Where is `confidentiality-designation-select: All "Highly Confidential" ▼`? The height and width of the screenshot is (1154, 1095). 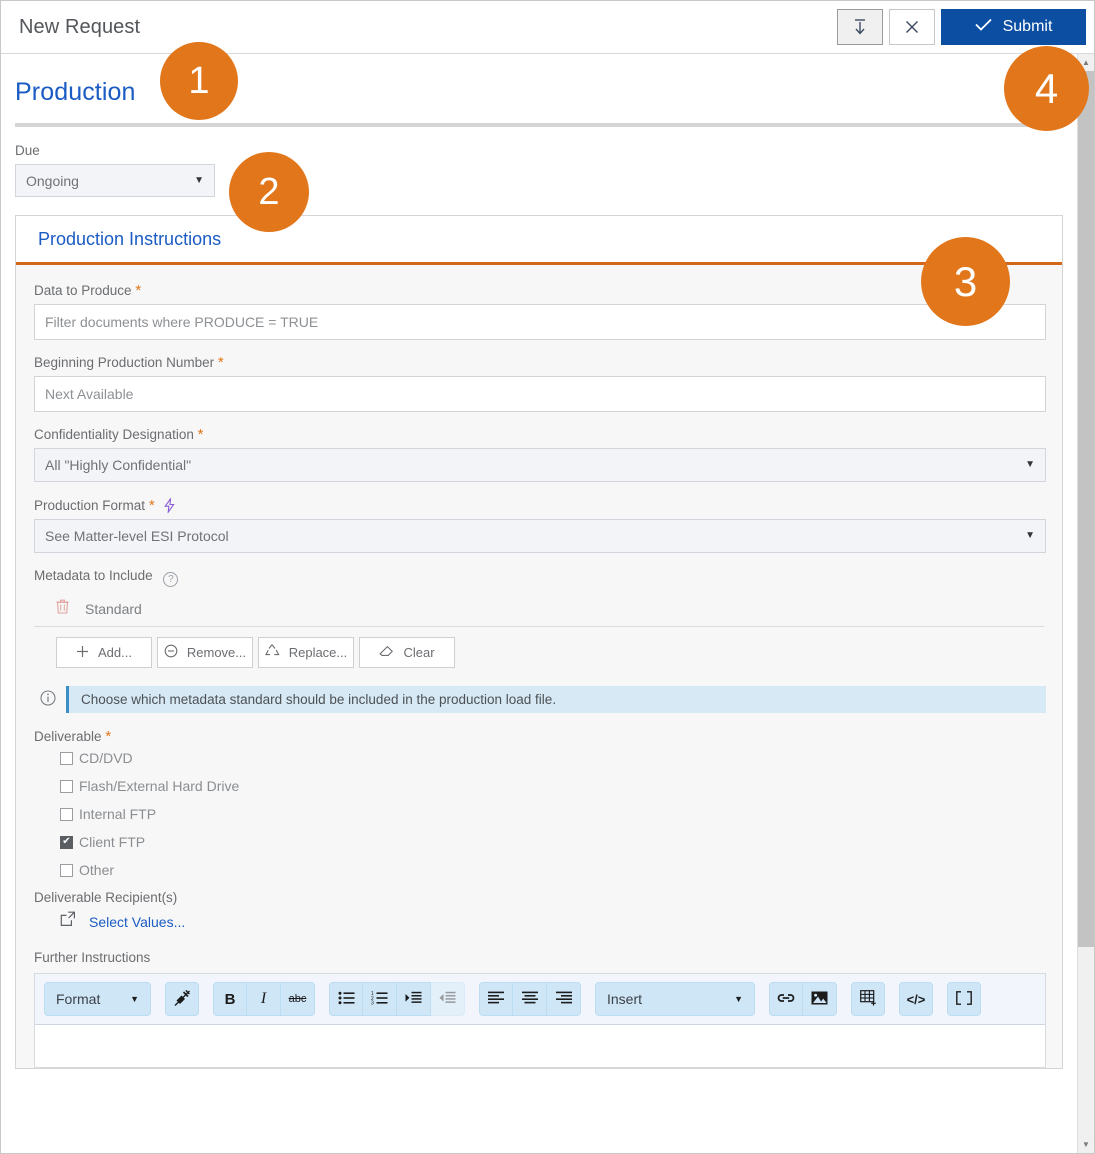 confidentiality-designation-select: All "Highly Confidential" ▼ is located at coordinates (540, 465).